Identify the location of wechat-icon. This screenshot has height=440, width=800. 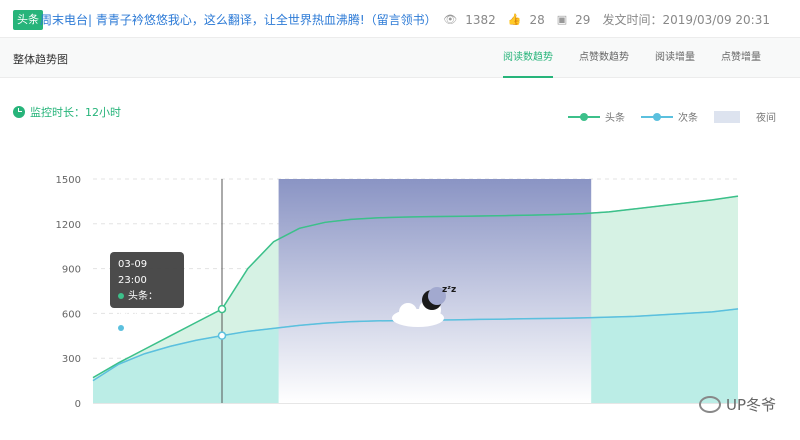
(709, 404).